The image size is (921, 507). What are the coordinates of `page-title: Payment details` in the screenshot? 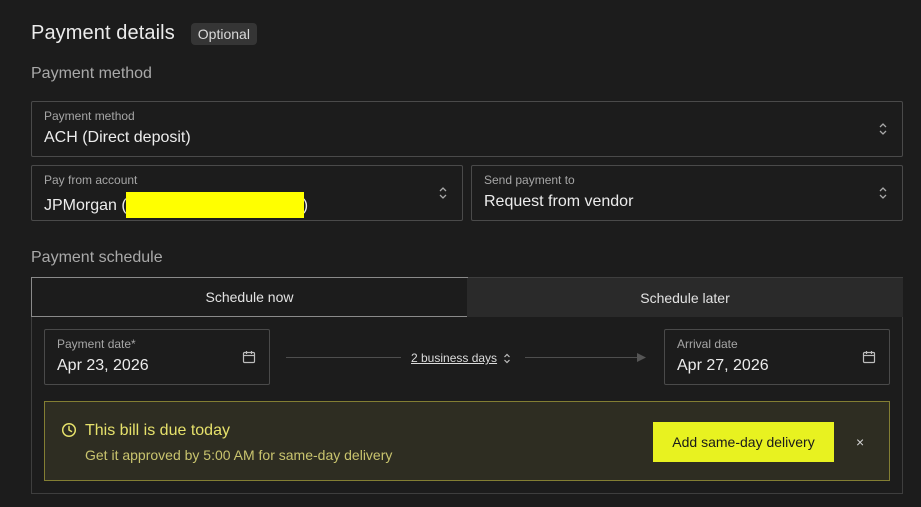 It's located at (103, 33).